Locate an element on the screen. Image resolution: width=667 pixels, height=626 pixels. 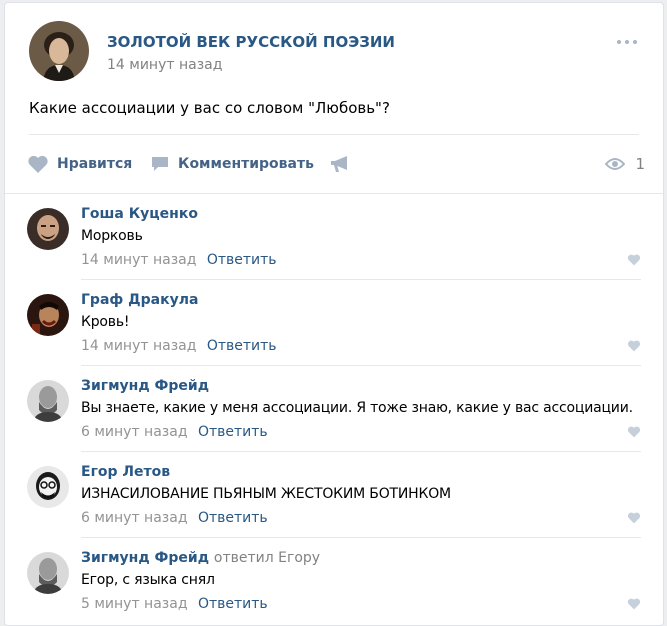
comment-bubble-icon is located at coordinates (160, 164).